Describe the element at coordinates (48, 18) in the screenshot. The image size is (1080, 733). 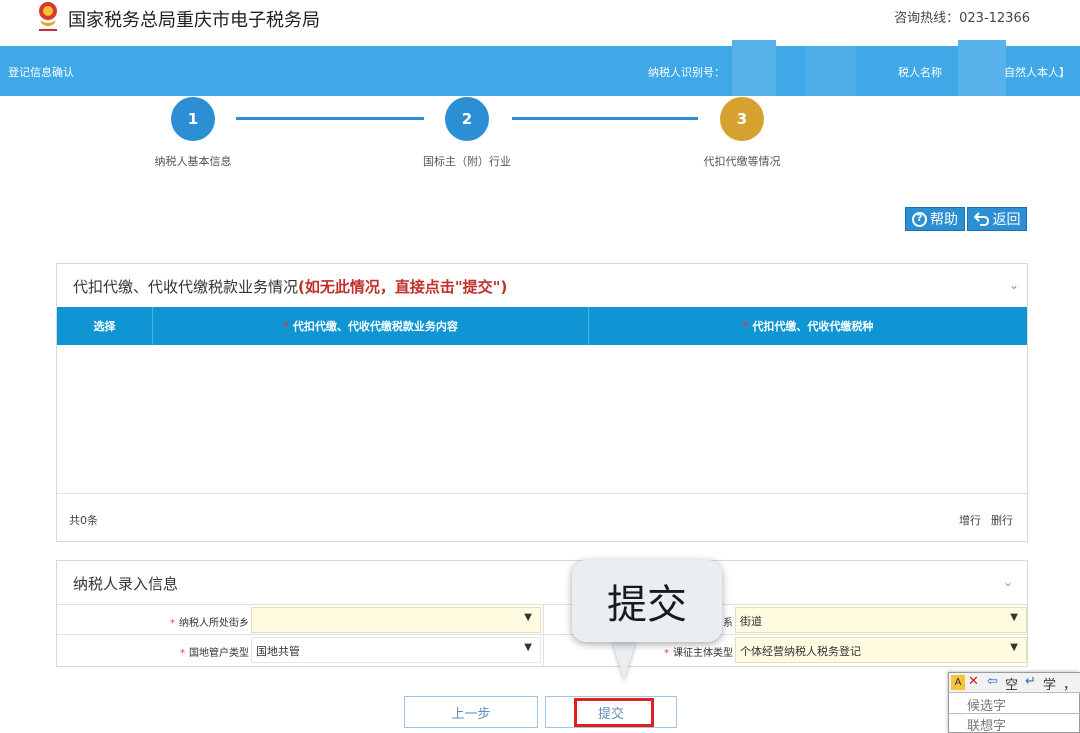
I see `tax-bureau-emblem-icon` at that location.